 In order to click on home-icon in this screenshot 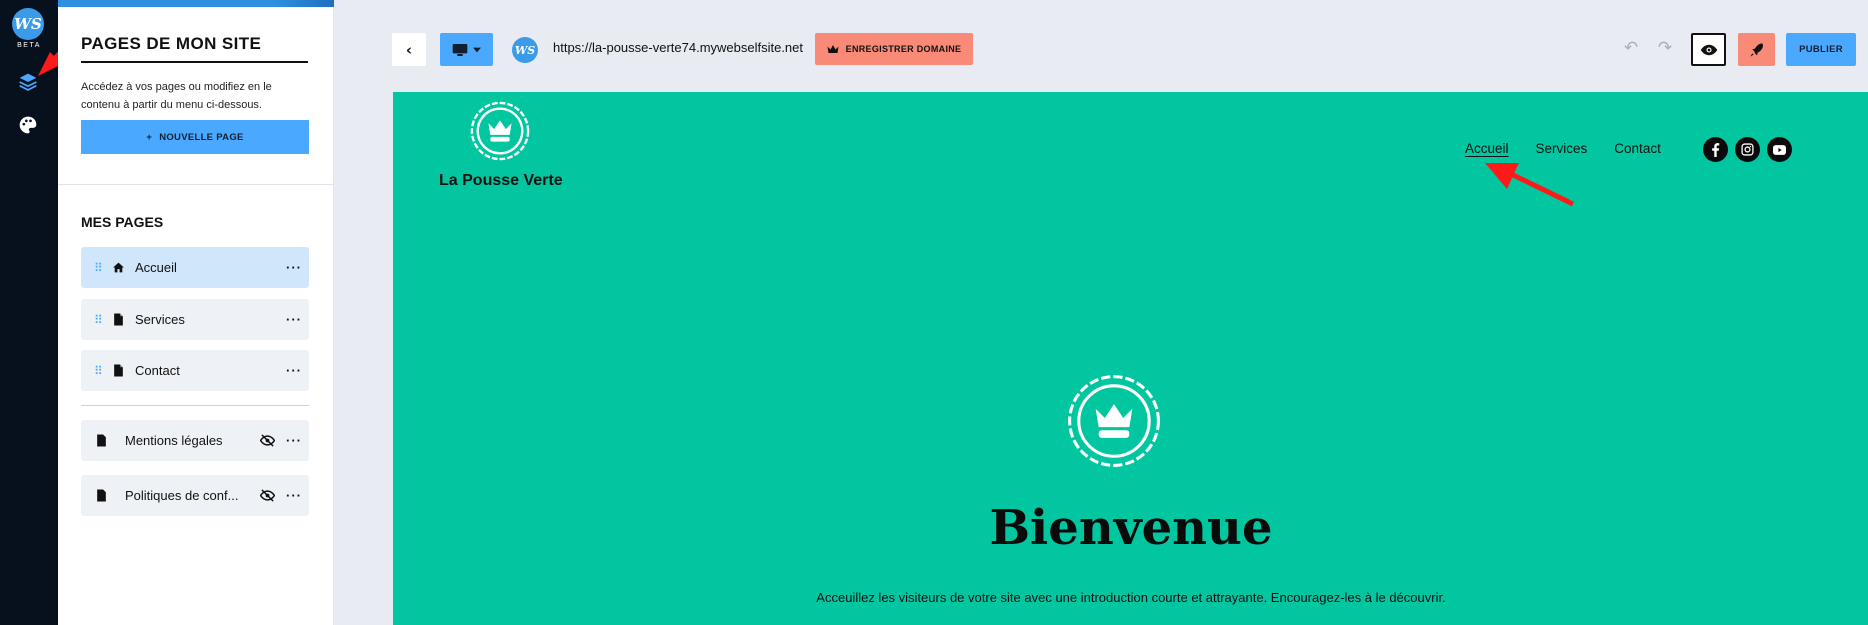, I will do `click(118, 267)`.